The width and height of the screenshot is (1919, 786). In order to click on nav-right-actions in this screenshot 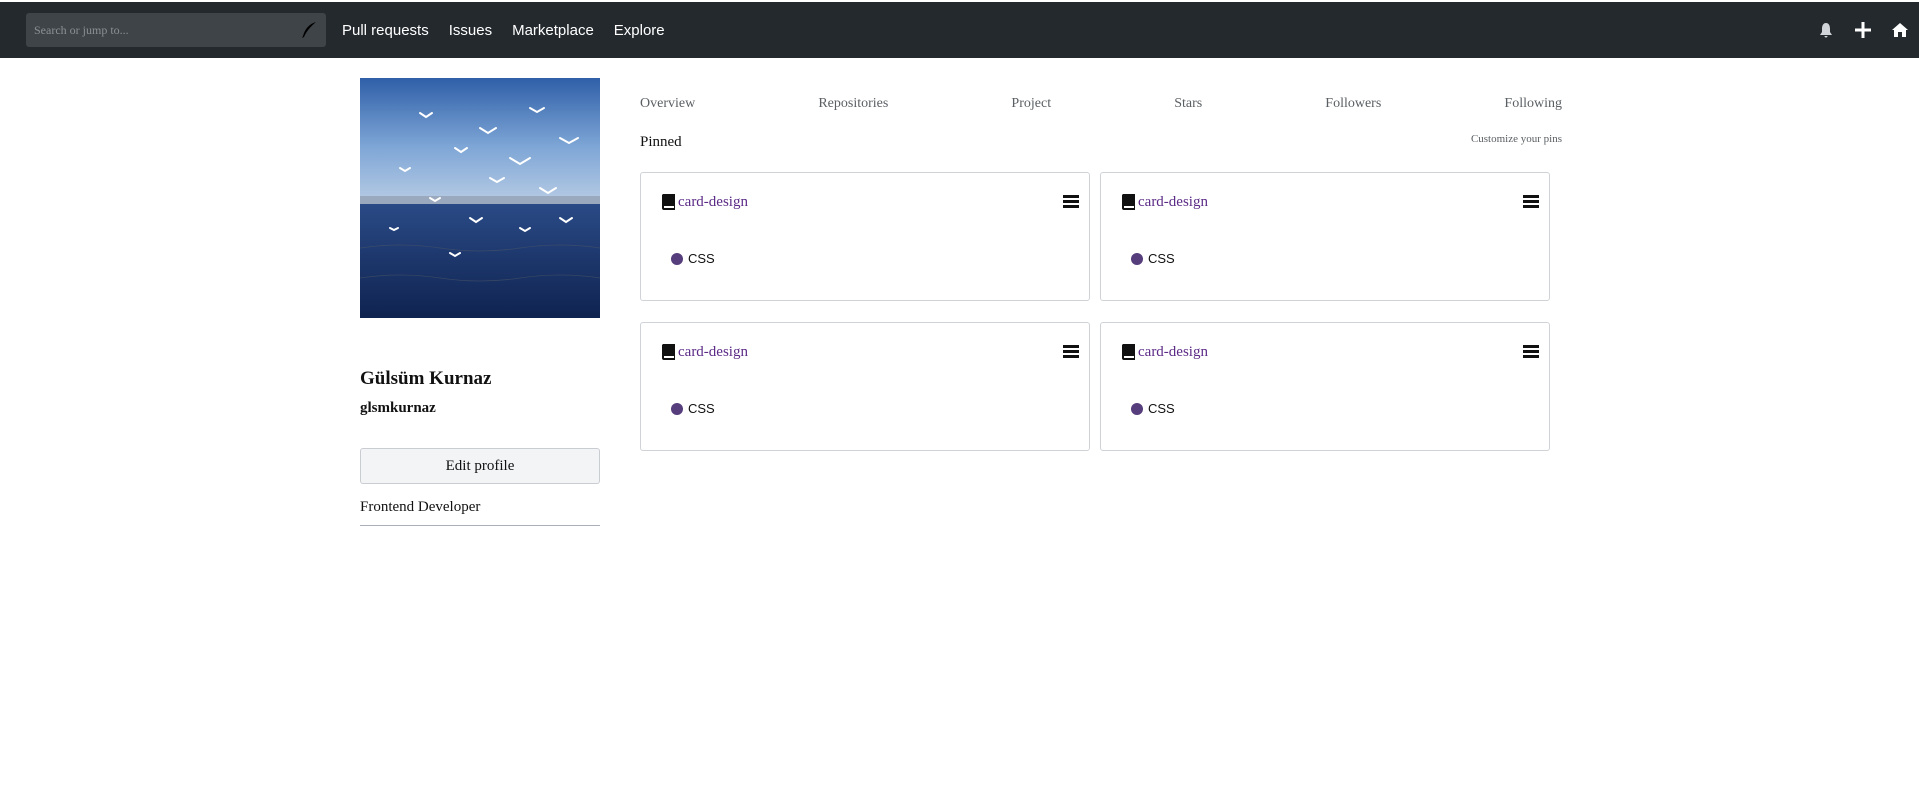, I will do `click(1863, 30)`.